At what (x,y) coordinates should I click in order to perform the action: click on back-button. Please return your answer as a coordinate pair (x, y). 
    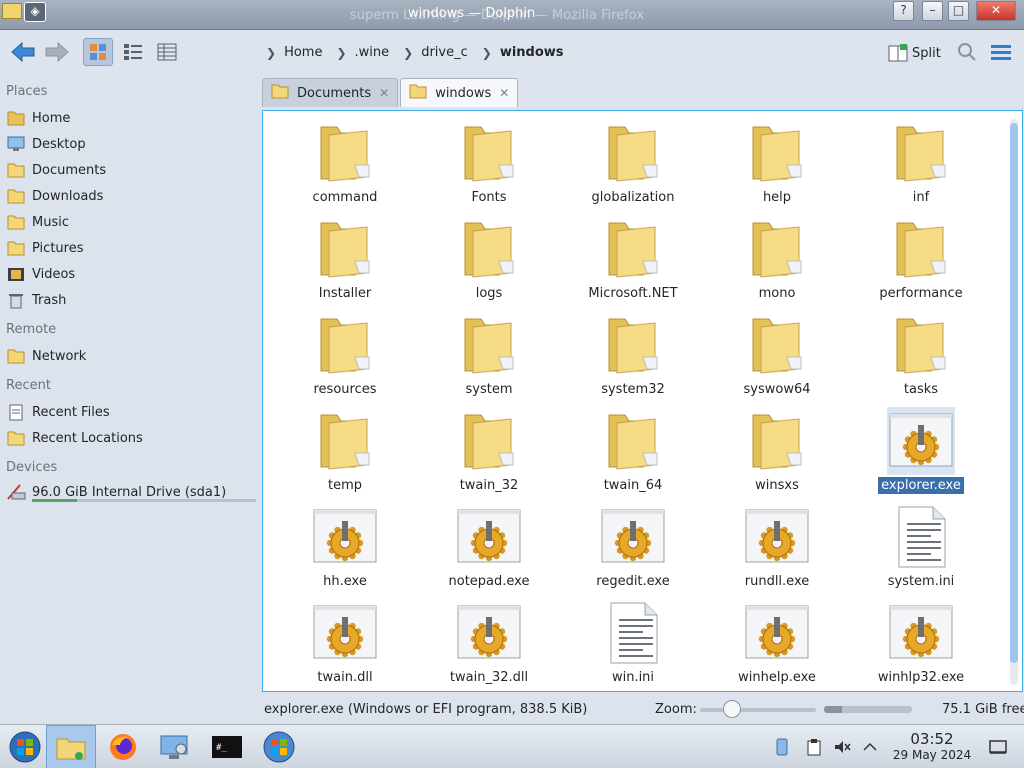
    Looking at the image, I should click on (23, 52).